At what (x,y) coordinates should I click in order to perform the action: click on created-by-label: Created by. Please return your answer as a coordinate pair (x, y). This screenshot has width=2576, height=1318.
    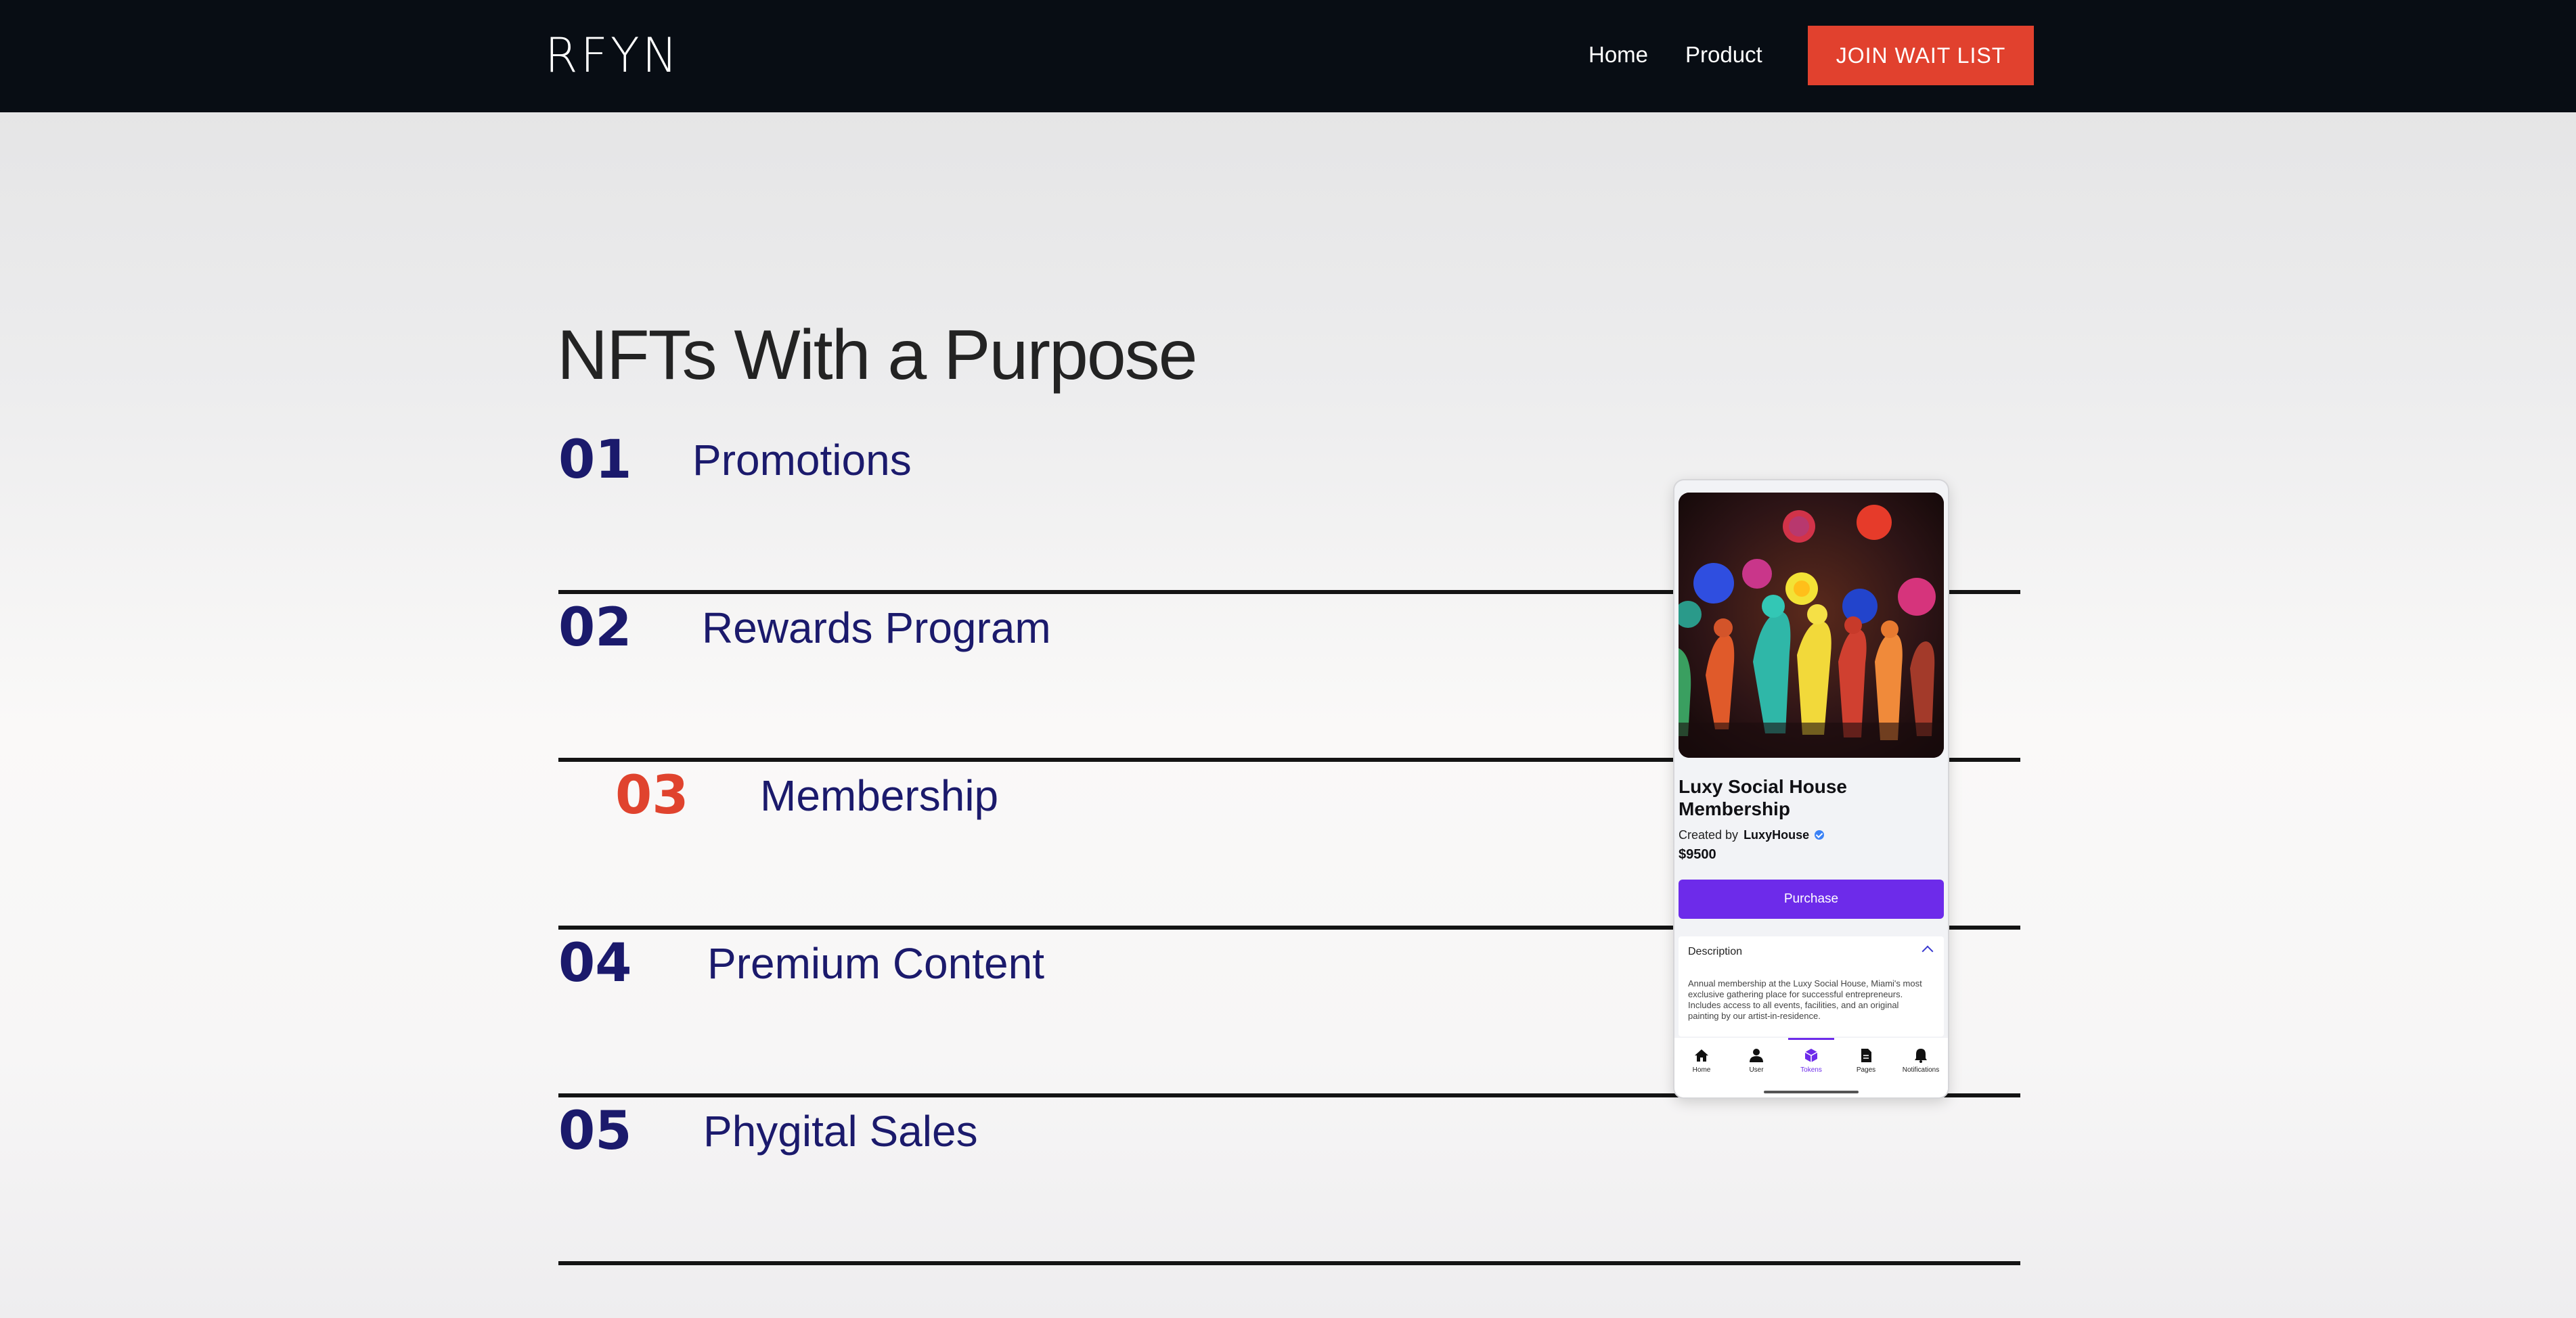
    Looking at the image, I should click on (1709, 835).